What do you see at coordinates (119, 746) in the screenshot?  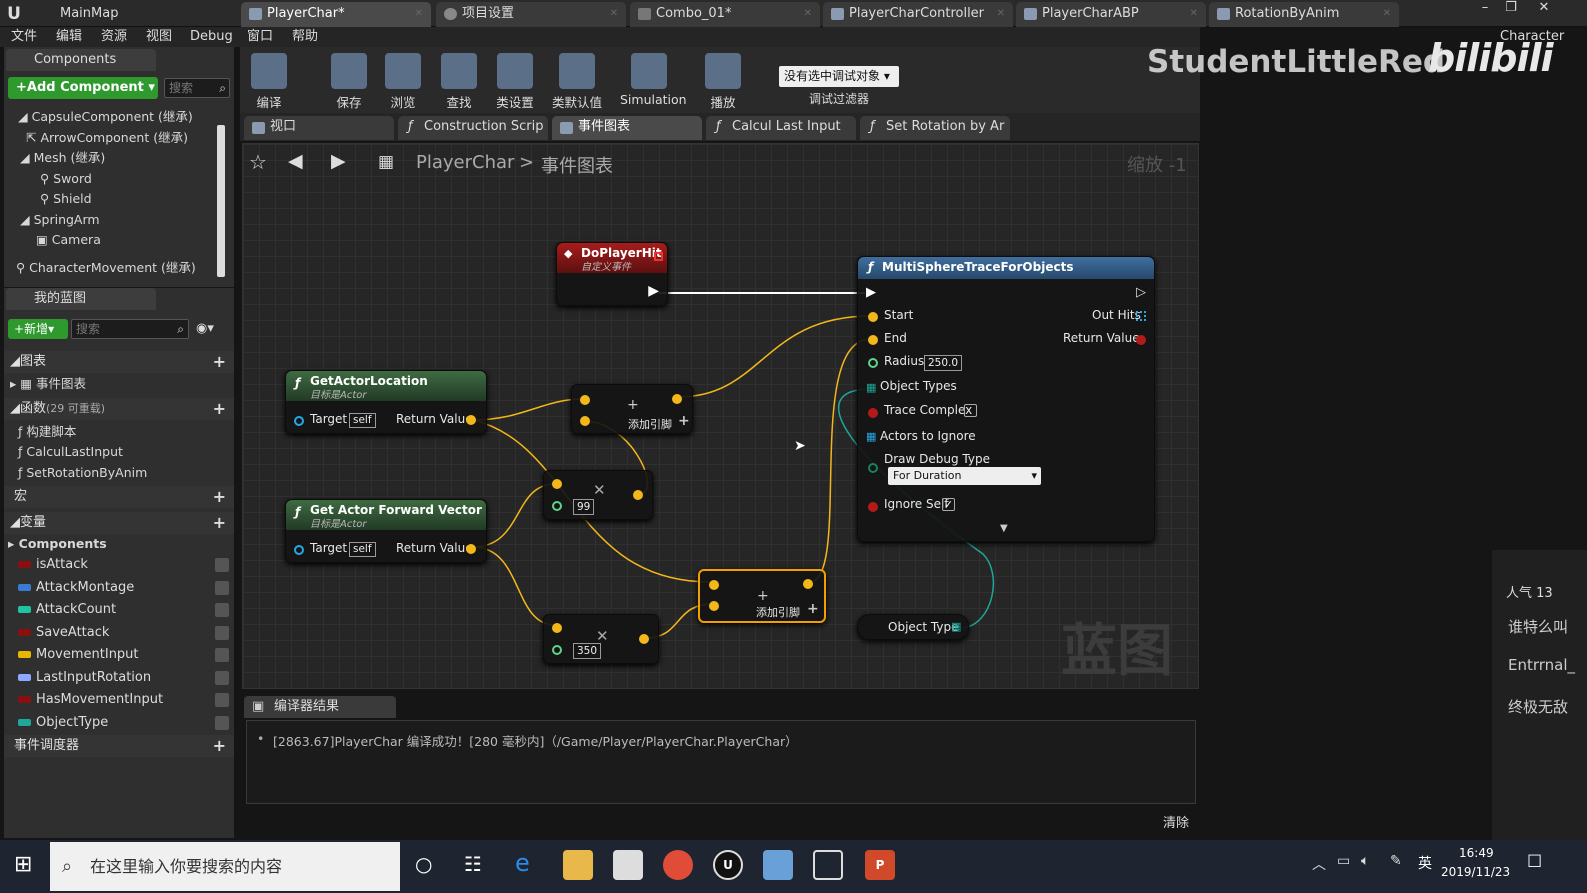 I see `dispatchers-section: 事件调度器 +` at bounding box center [119, 746].